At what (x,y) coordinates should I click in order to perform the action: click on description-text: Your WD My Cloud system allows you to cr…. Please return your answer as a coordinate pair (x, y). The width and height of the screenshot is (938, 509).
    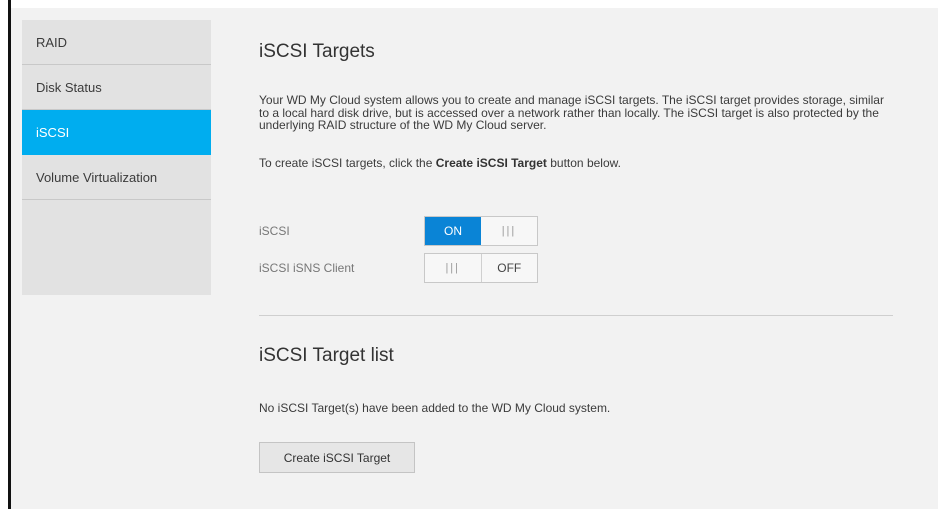
    Looking at the image, I should click on (571, 112).